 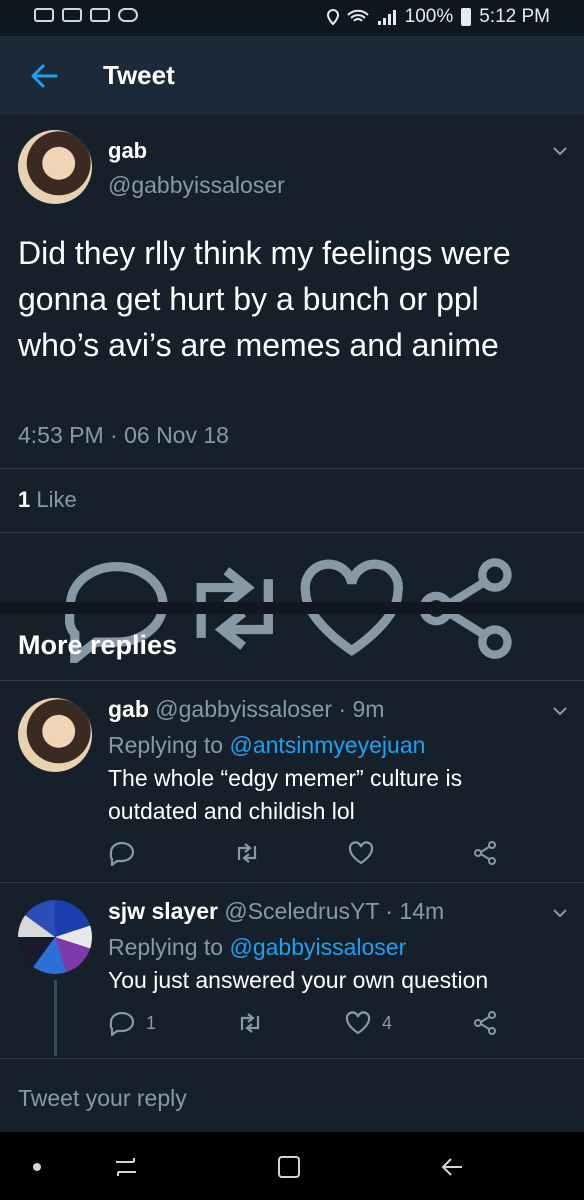 What do you see at coordinates (163, 911) in the screenshot?
I see `reply-author-name: sjw slayer` at bounding box center [163, 911].